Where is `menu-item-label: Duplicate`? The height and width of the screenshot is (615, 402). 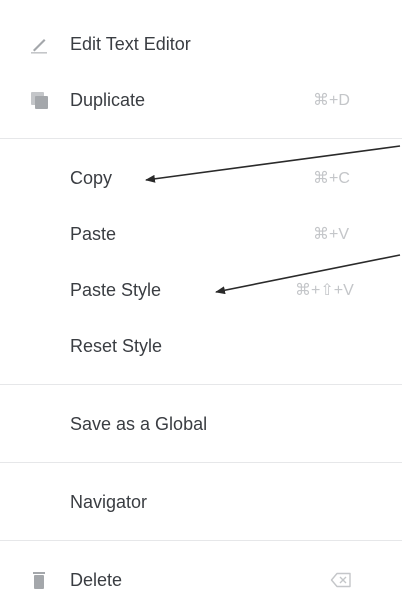 menu-item-label: Duplicate is located at coordinates (108, 99).